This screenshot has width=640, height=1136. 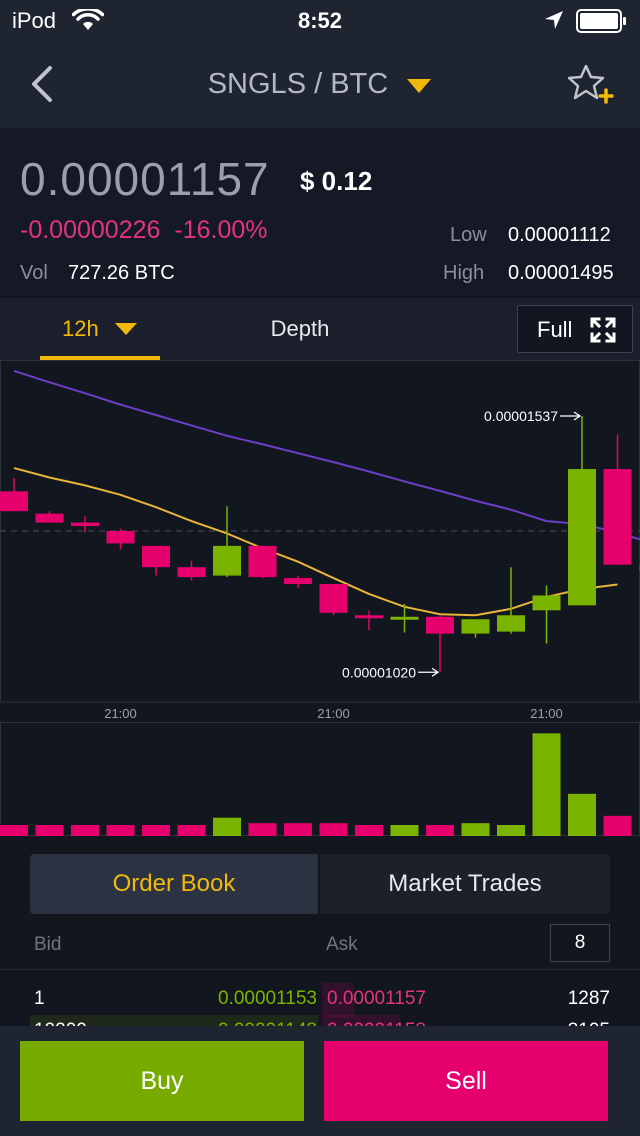 I want to click on header: SNGLS / BTC, so click(x=320, y=84).